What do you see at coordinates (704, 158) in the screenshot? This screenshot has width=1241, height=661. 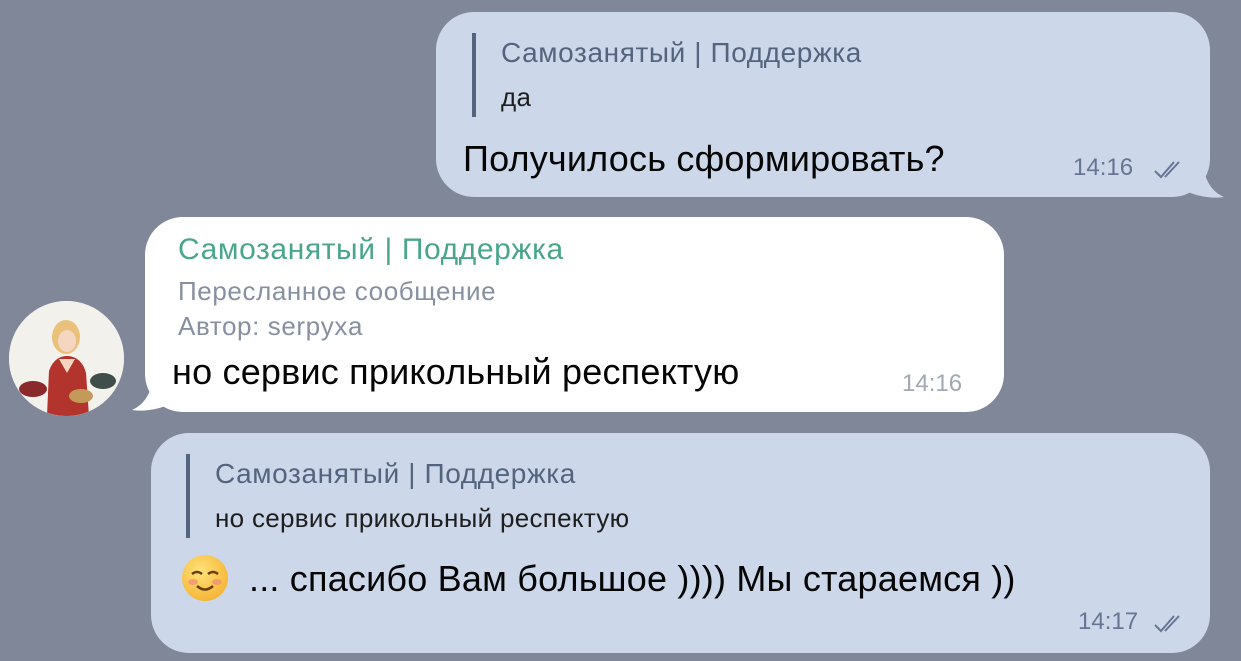 I see `message-text: Получилось сформировать?` at bounding box center [704, 158].